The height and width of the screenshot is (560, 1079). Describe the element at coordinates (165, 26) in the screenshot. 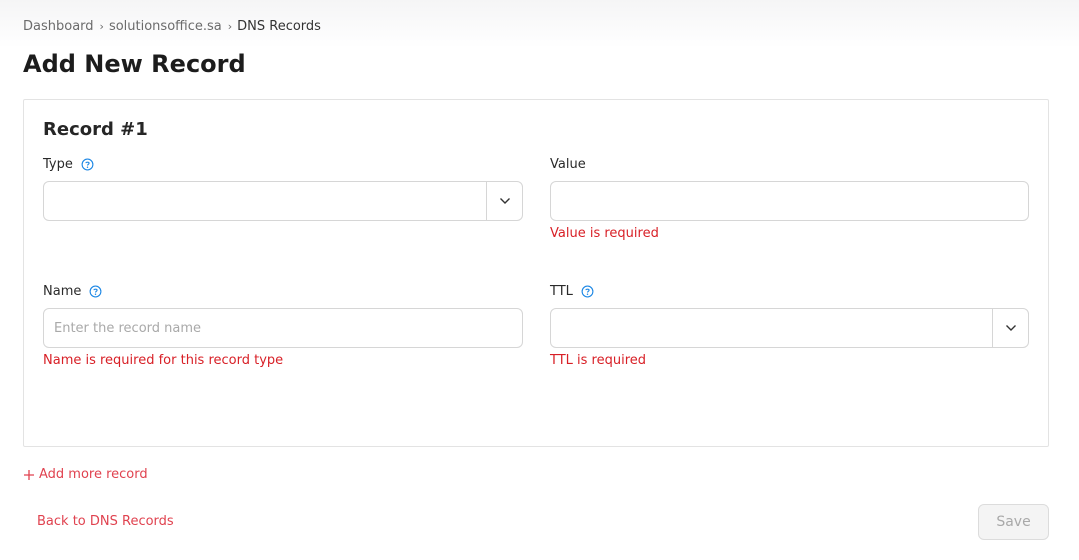

I see `breadcrumb-domain: solutionsoffice.sa` at that location.